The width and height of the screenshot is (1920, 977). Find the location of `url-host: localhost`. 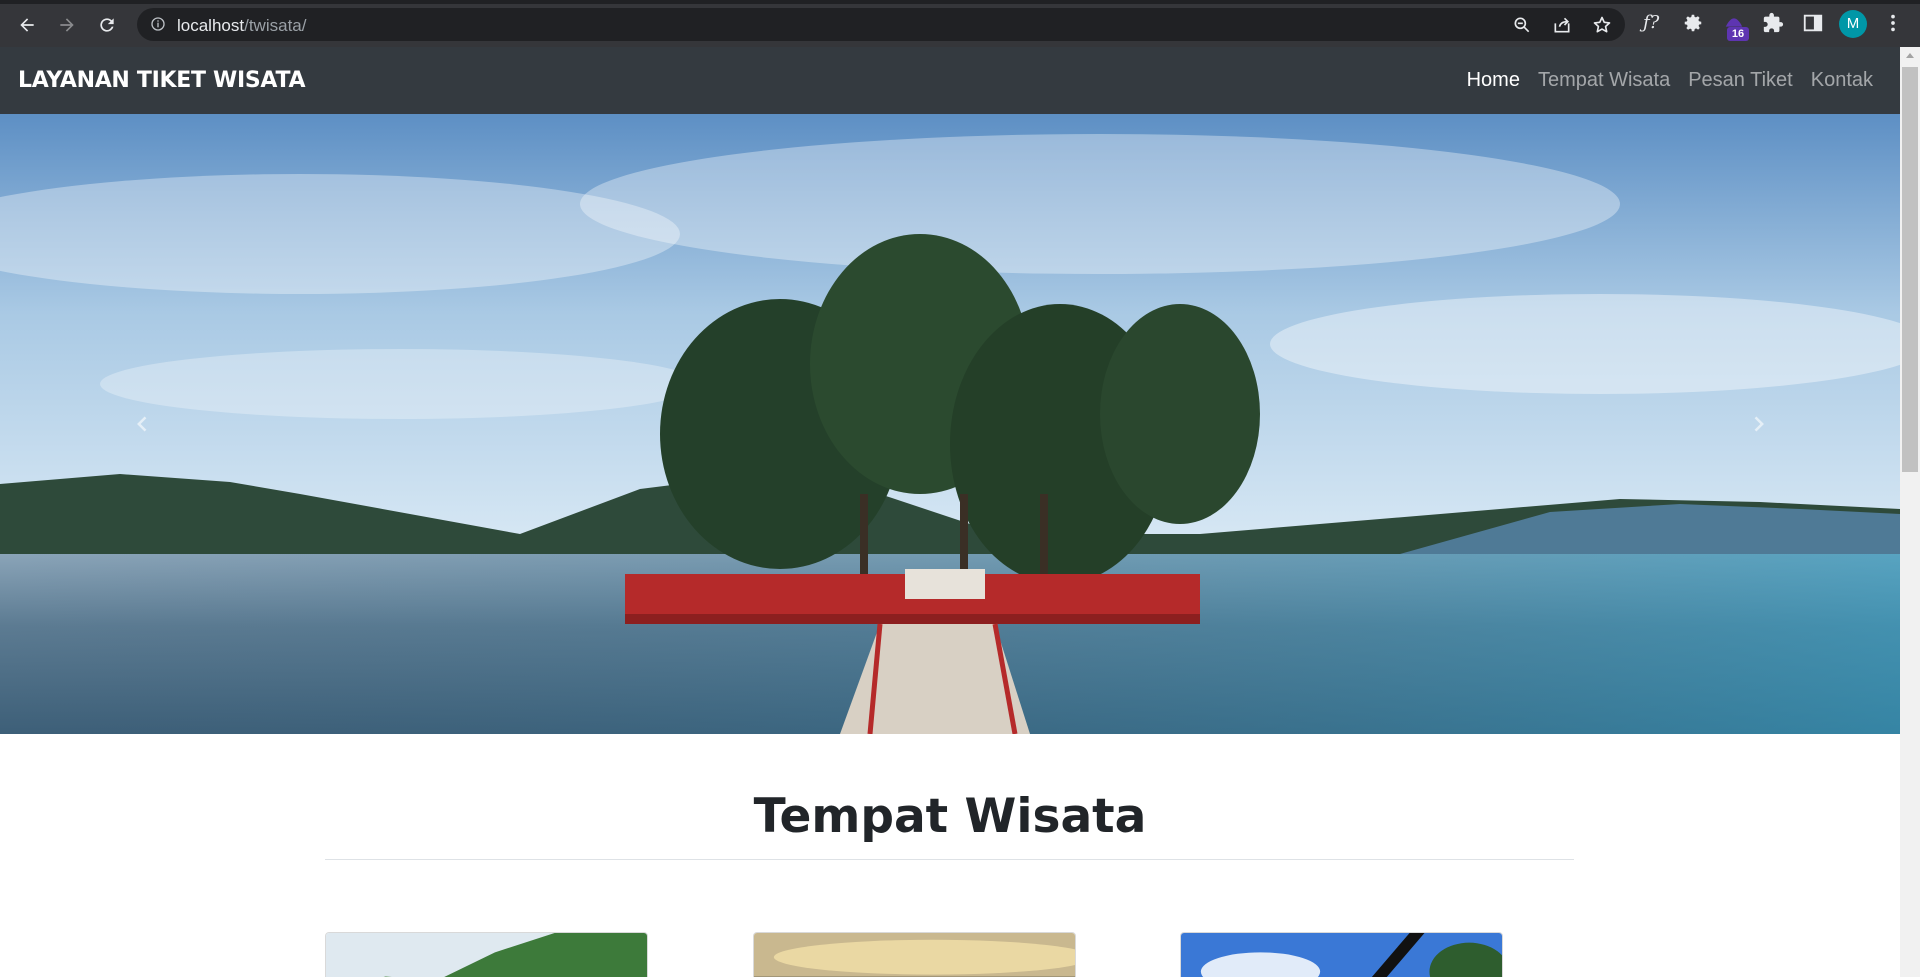

url-host: localhost is located at coordinates (211, 25).